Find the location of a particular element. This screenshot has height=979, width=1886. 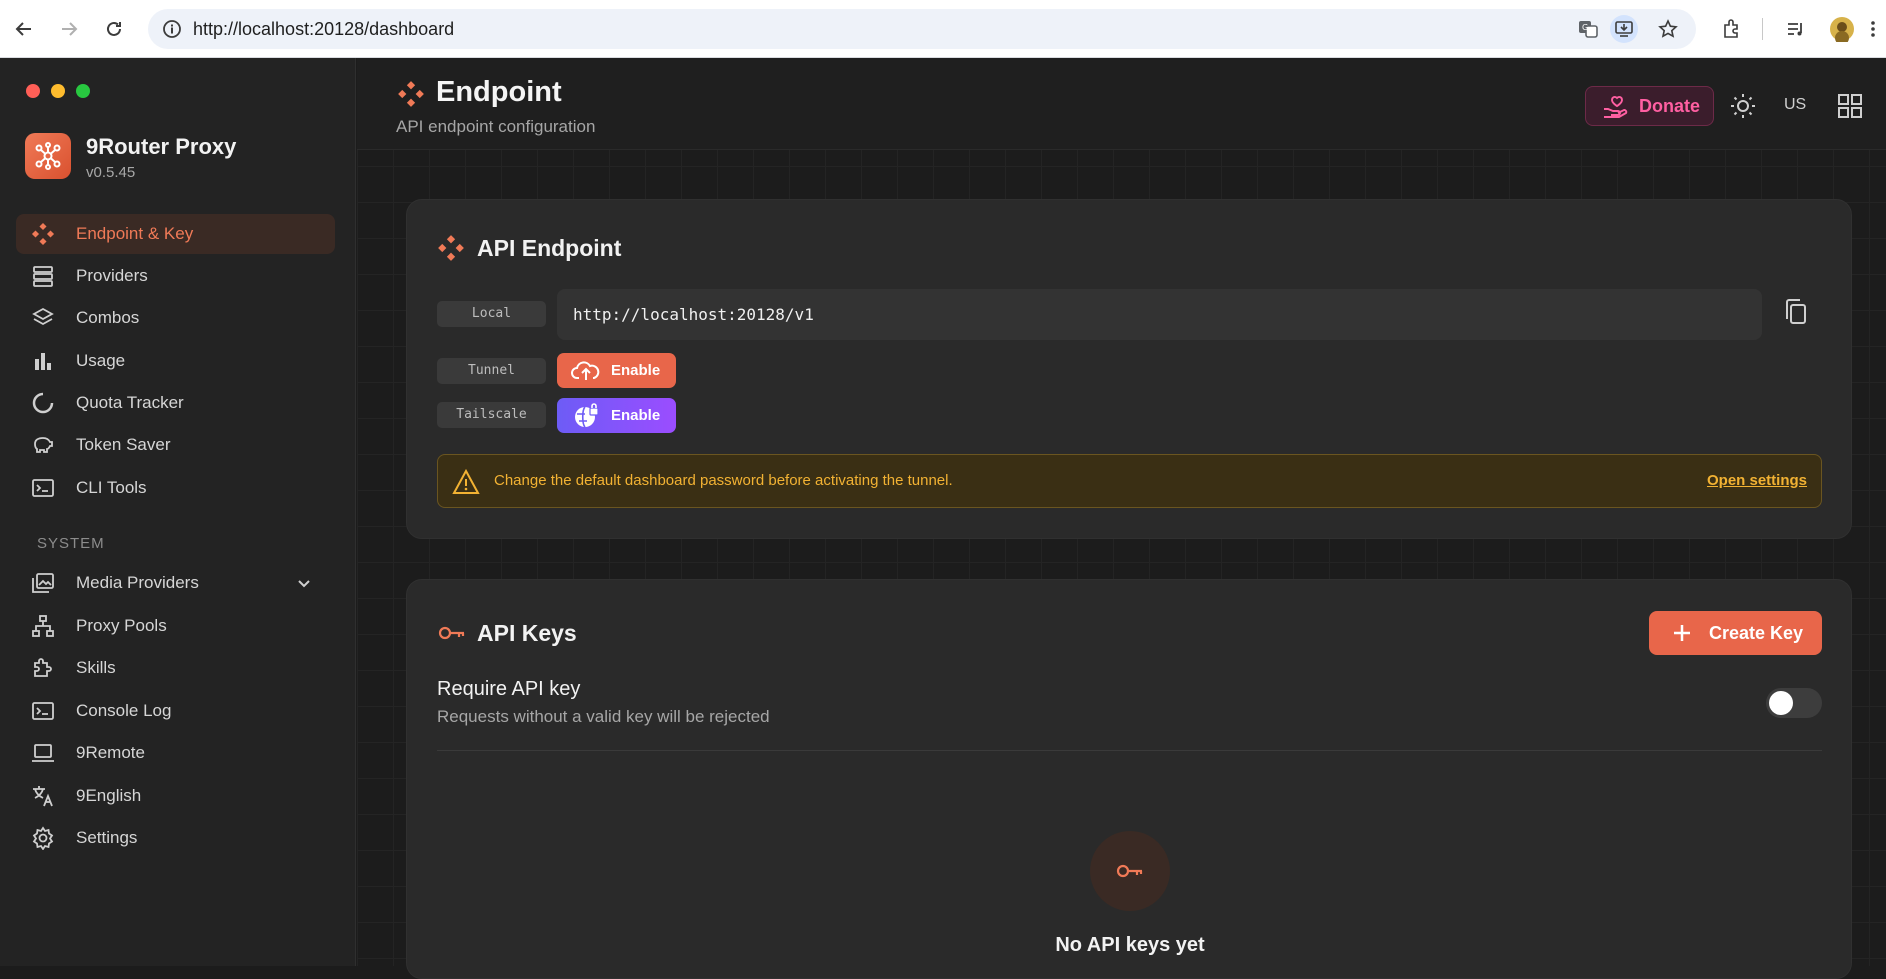

brand-logo is located at coordinates (48, 156).